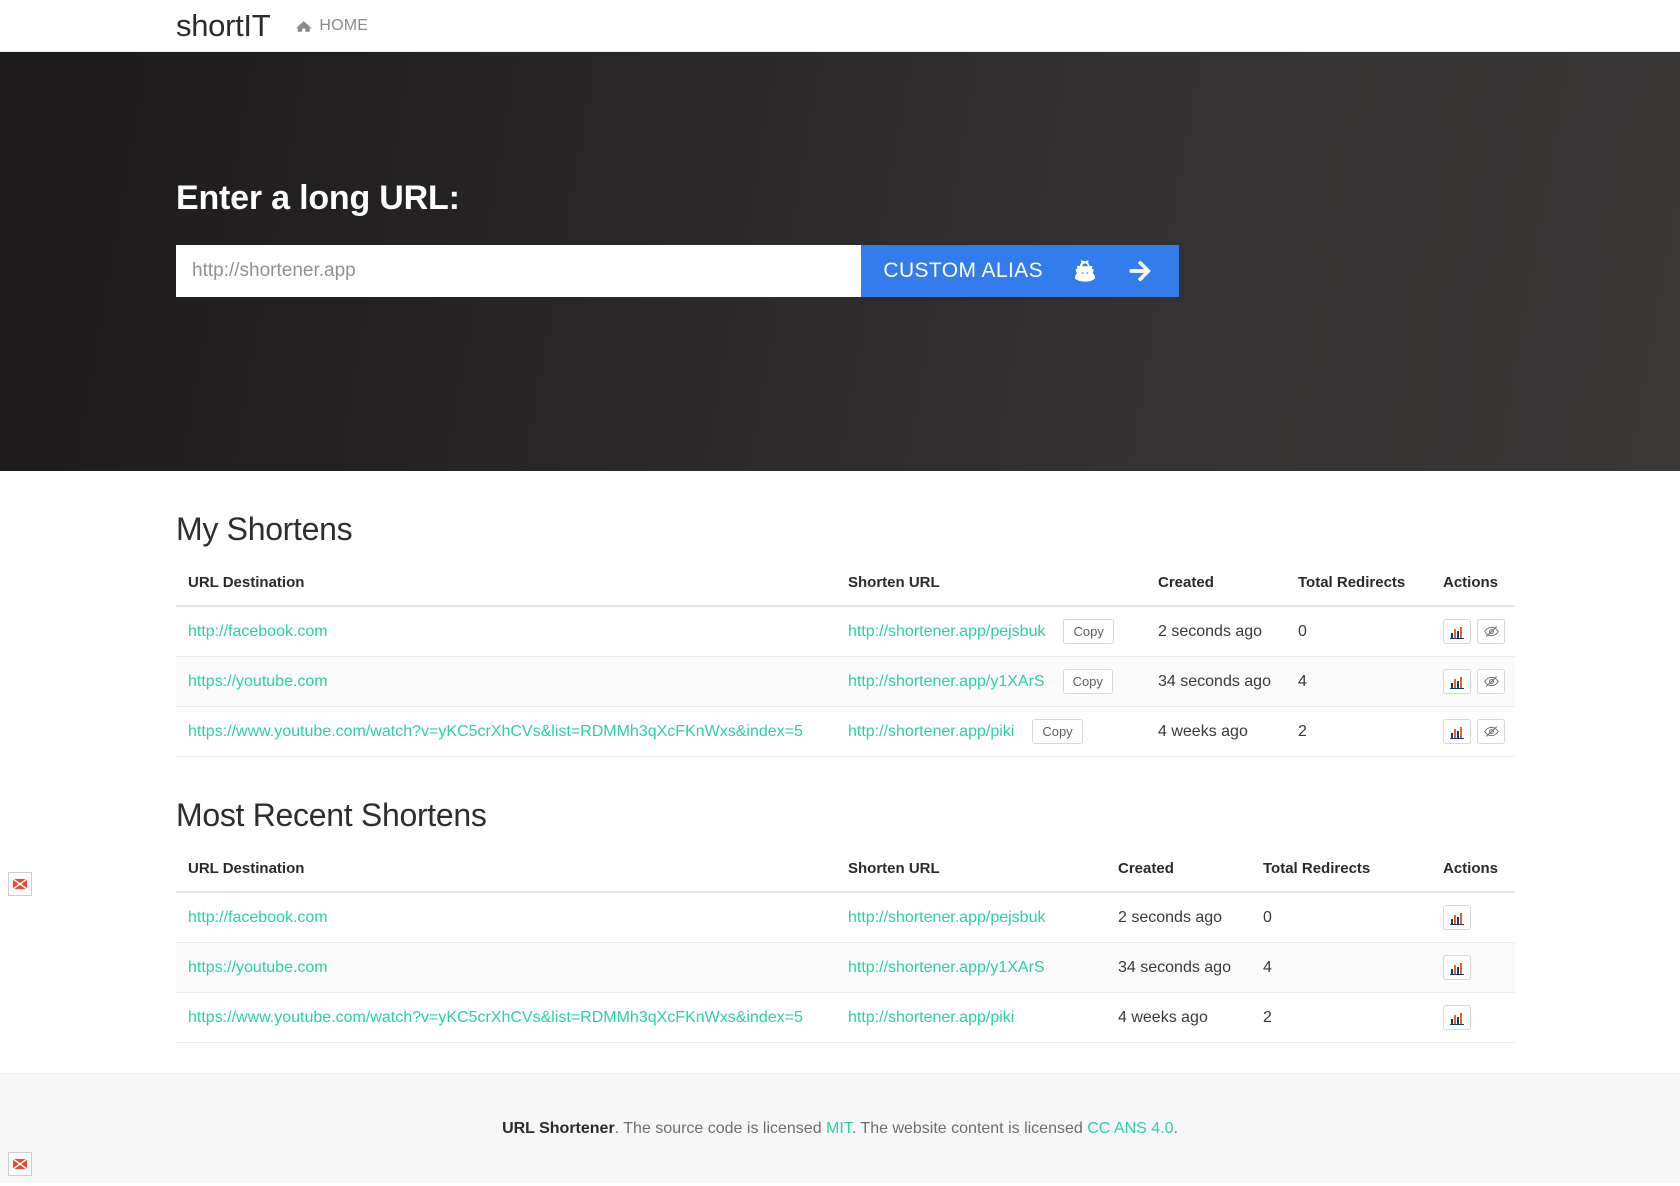 The image size is (1680, 1186). I want to click on cell-url-destination: http://facebook.com, so click(506, 631).